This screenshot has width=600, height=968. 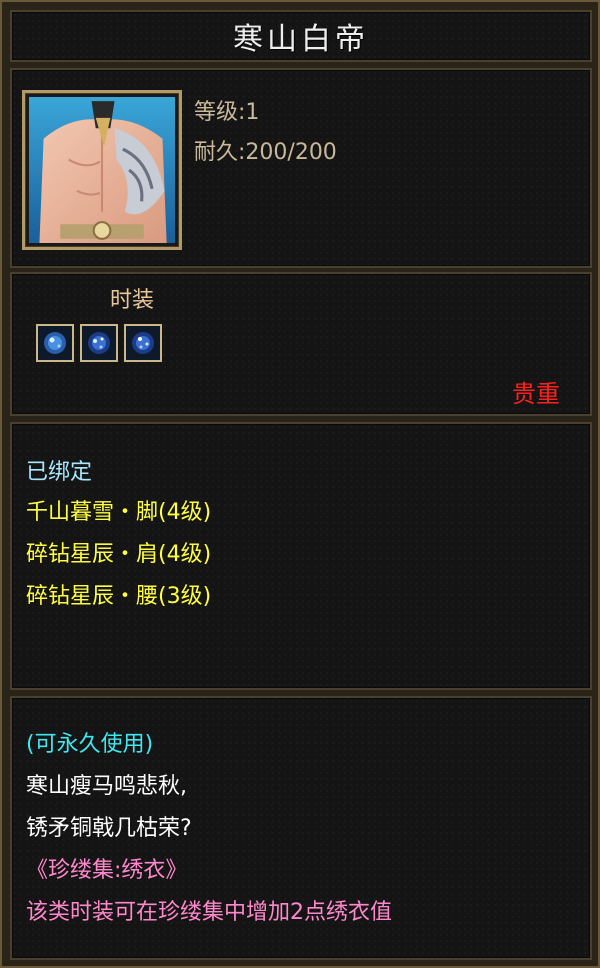 I want to click on item-portrait, so click(x=102, y=170).